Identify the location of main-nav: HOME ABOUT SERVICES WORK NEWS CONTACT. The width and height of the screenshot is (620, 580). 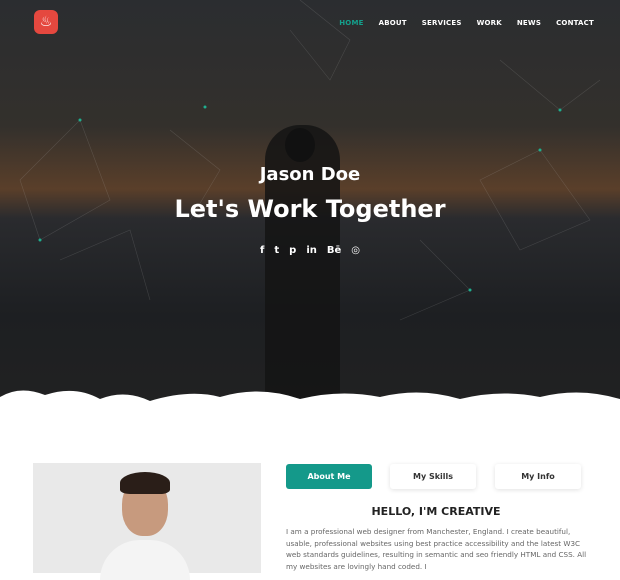
(466, 23).